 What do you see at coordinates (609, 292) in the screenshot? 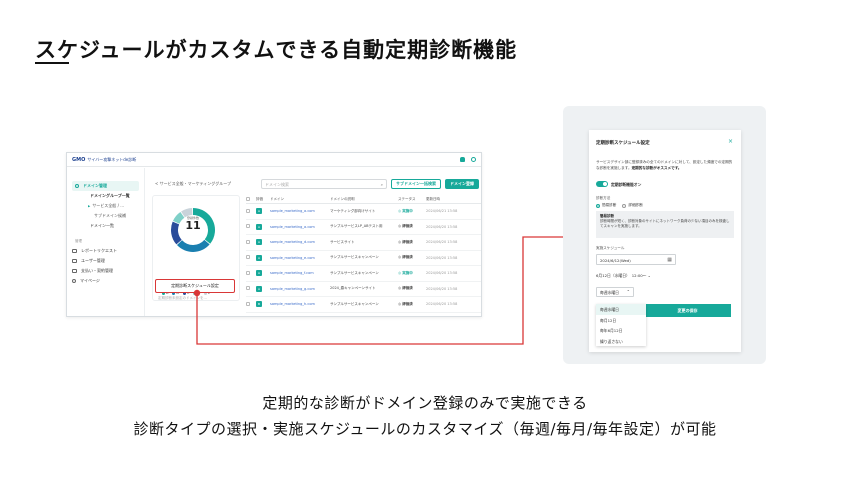
I see `repeat-value: 毎週水曜日` at bounding box center [609, 292].